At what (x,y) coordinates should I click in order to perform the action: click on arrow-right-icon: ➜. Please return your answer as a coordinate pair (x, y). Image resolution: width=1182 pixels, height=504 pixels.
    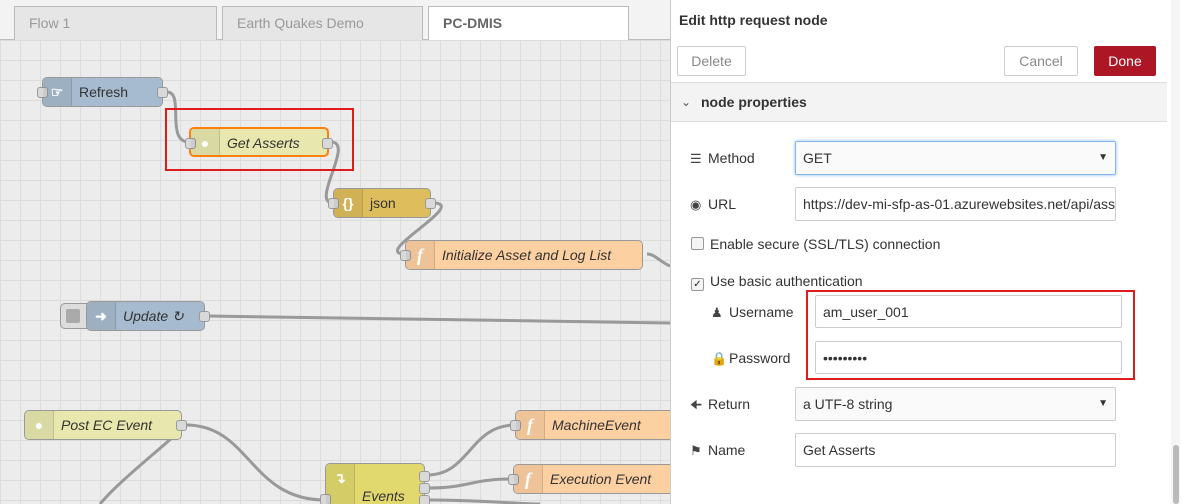
    Looking at the image, I should click on (101, 316).